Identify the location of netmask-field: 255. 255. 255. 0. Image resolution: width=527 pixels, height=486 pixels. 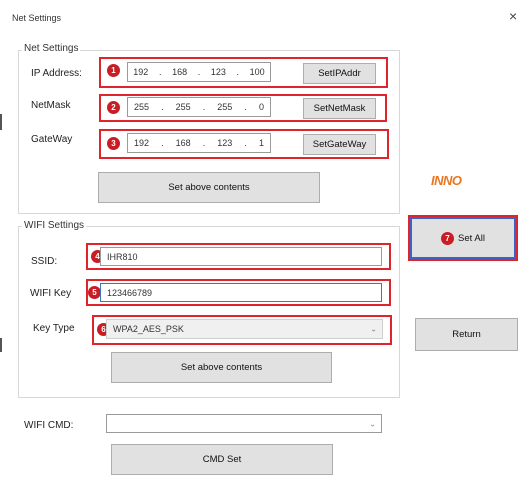
(199, 107).